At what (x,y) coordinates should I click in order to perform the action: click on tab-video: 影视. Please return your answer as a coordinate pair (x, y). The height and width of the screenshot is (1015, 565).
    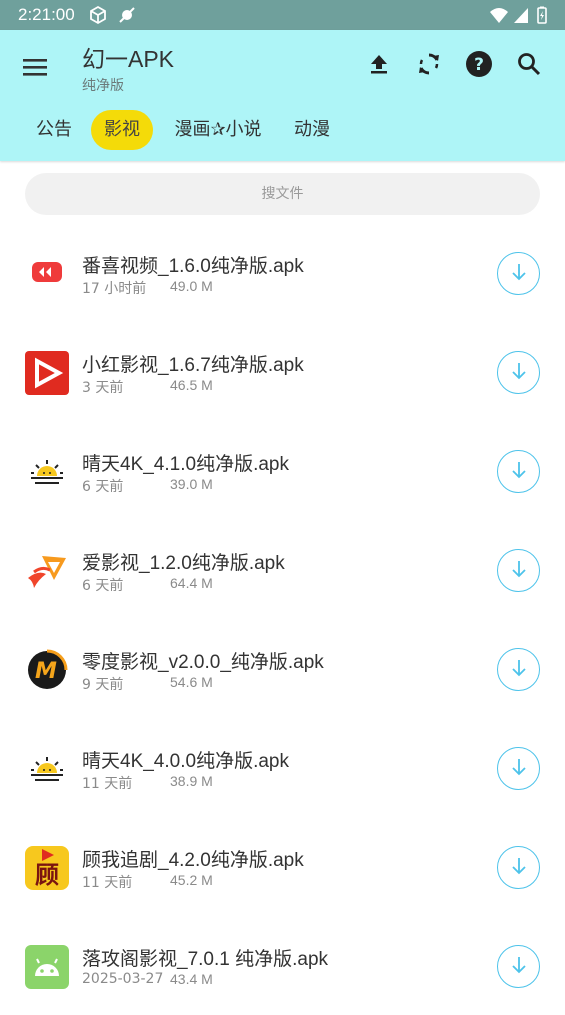
    Looking at the image, I should click on (122, 130).